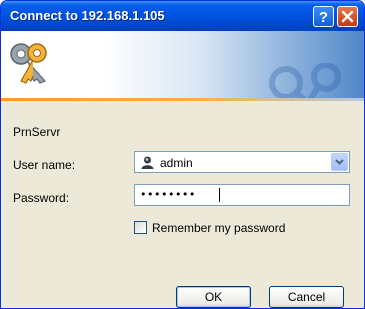 The width and height of the screenshot is (365, 309). I want to click on title-bar: Connect to 192.168.1.105 ?, so click(182, 16).